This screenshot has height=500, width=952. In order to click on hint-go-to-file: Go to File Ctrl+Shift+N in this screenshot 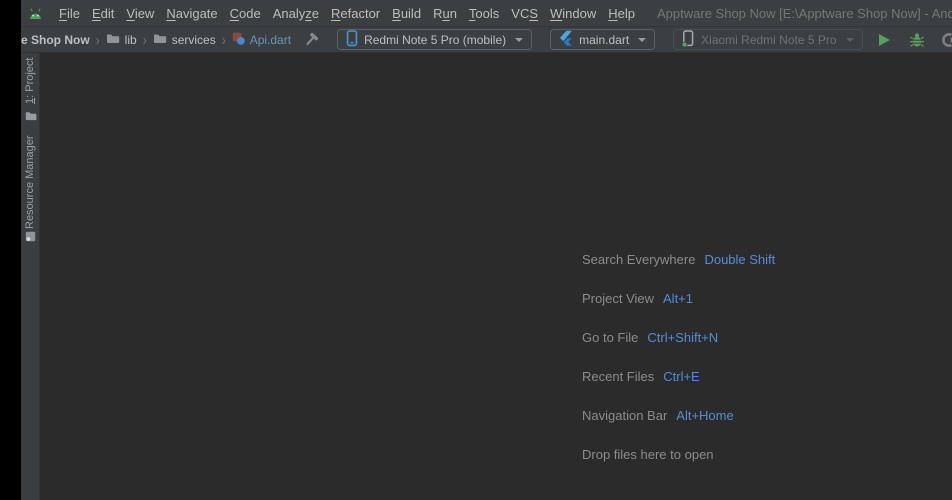, I will do `click(650, 337)`.